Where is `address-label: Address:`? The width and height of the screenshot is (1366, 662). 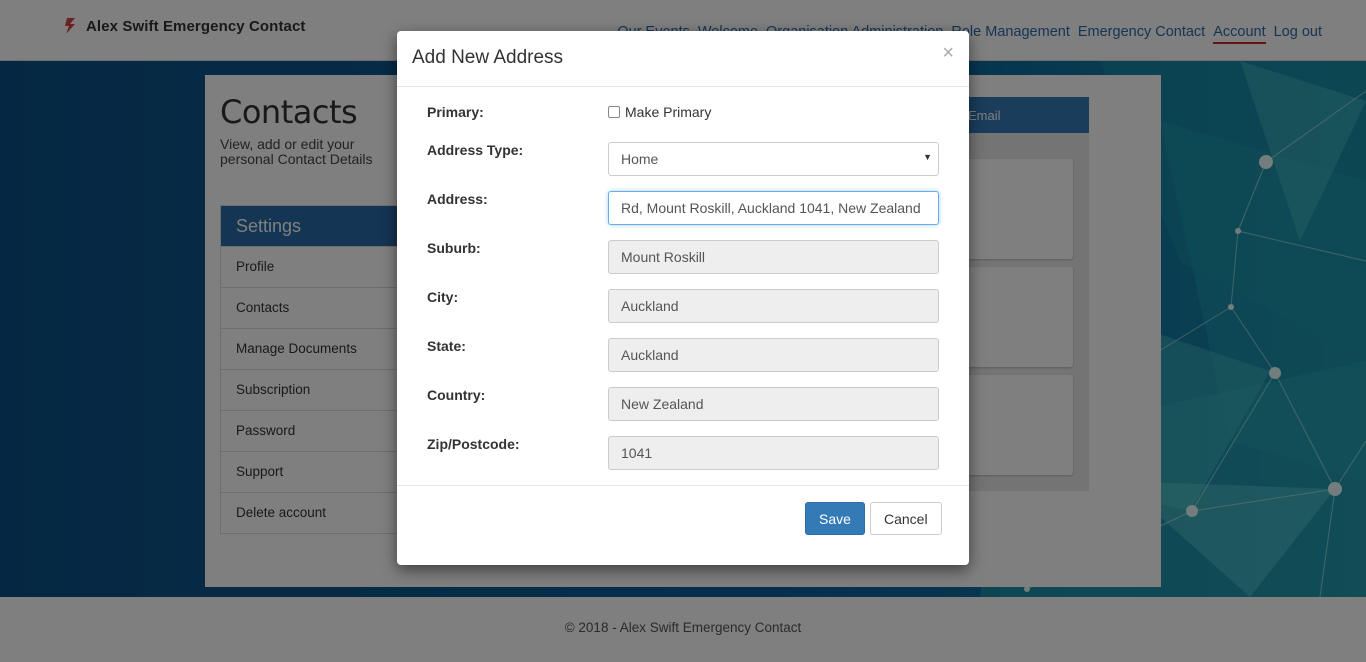 address-label: Address: is located at coordinates (457, 199).